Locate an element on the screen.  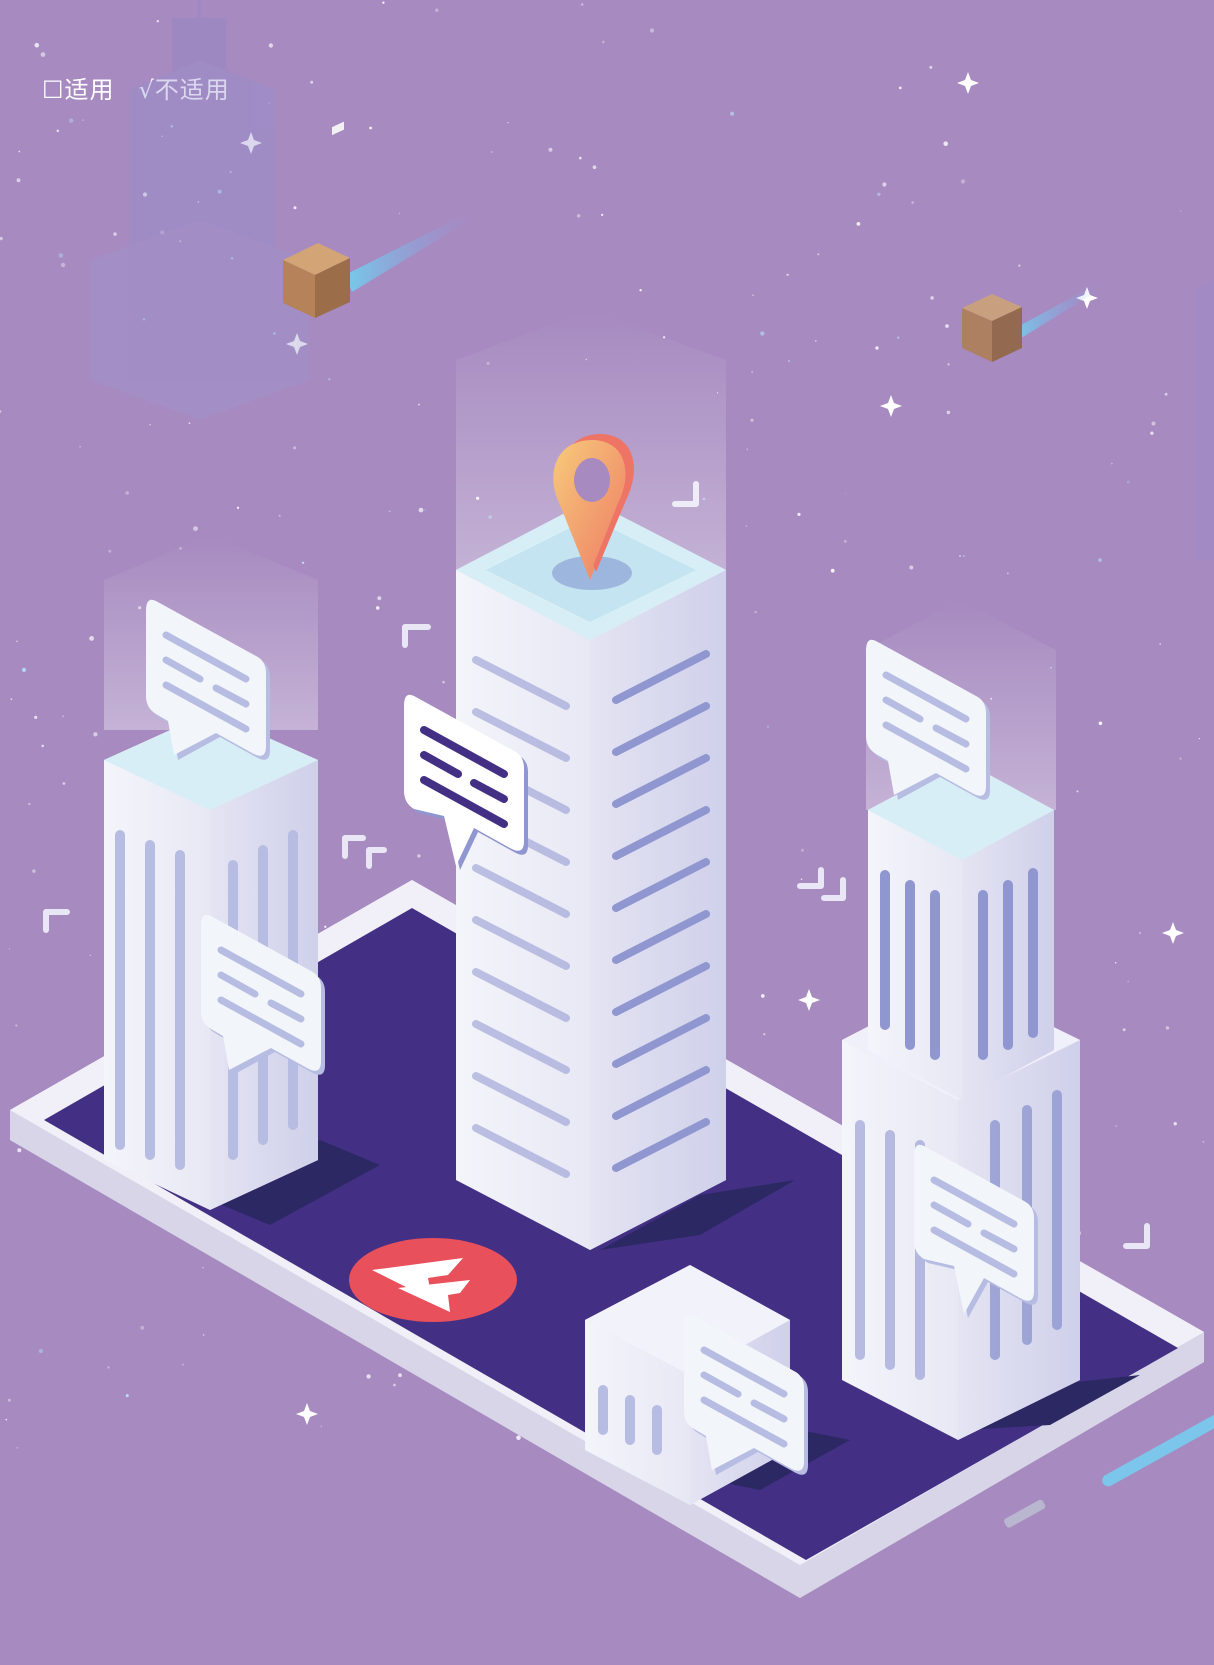
flying-package-left is located at coordinates (376, 219).